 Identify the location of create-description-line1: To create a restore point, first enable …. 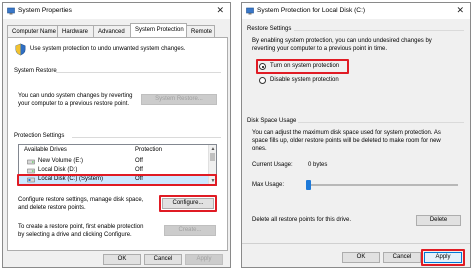
(81, 227).